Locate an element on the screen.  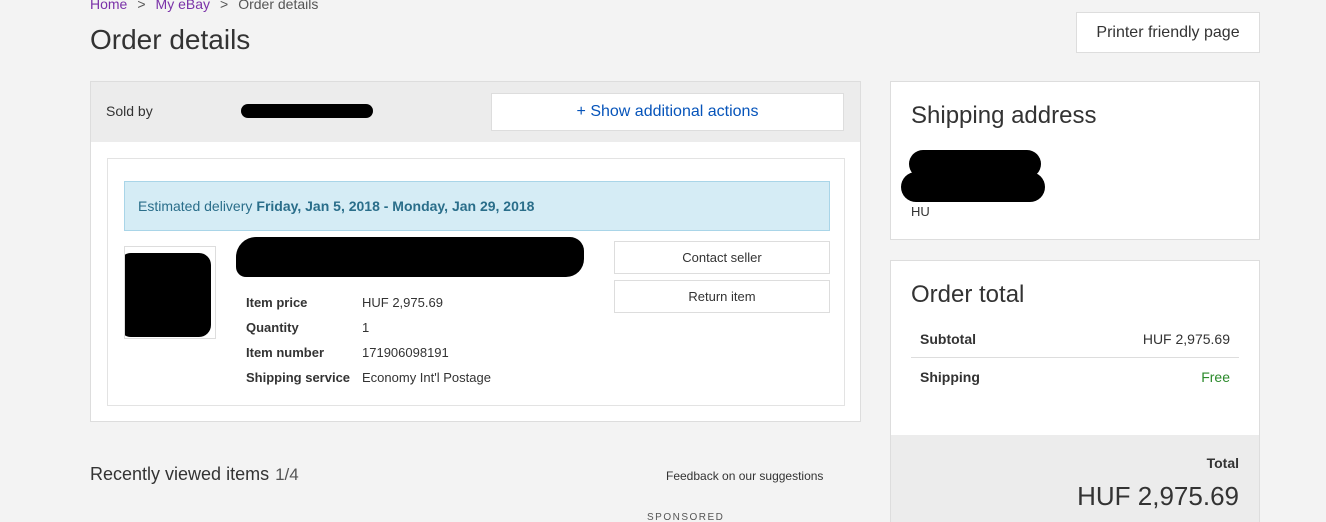
breadcrumb-myebay-link: My eBay is located at coordinates (183, 6).